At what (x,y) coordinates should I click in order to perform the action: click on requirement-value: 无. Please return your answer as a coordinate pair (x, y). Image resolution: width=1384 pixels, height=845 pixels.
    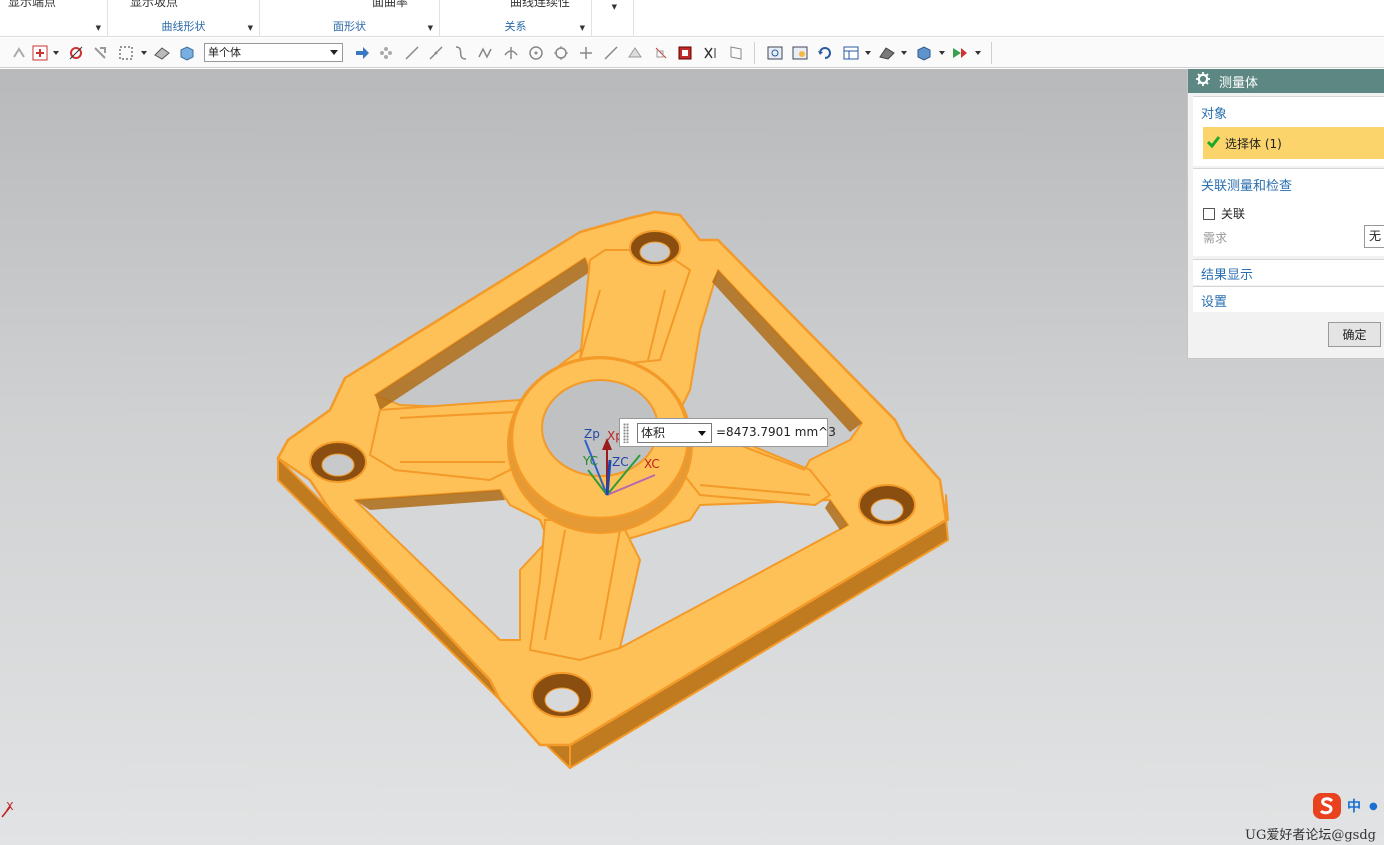
    Looking at the image, I should click on (1375, 236).